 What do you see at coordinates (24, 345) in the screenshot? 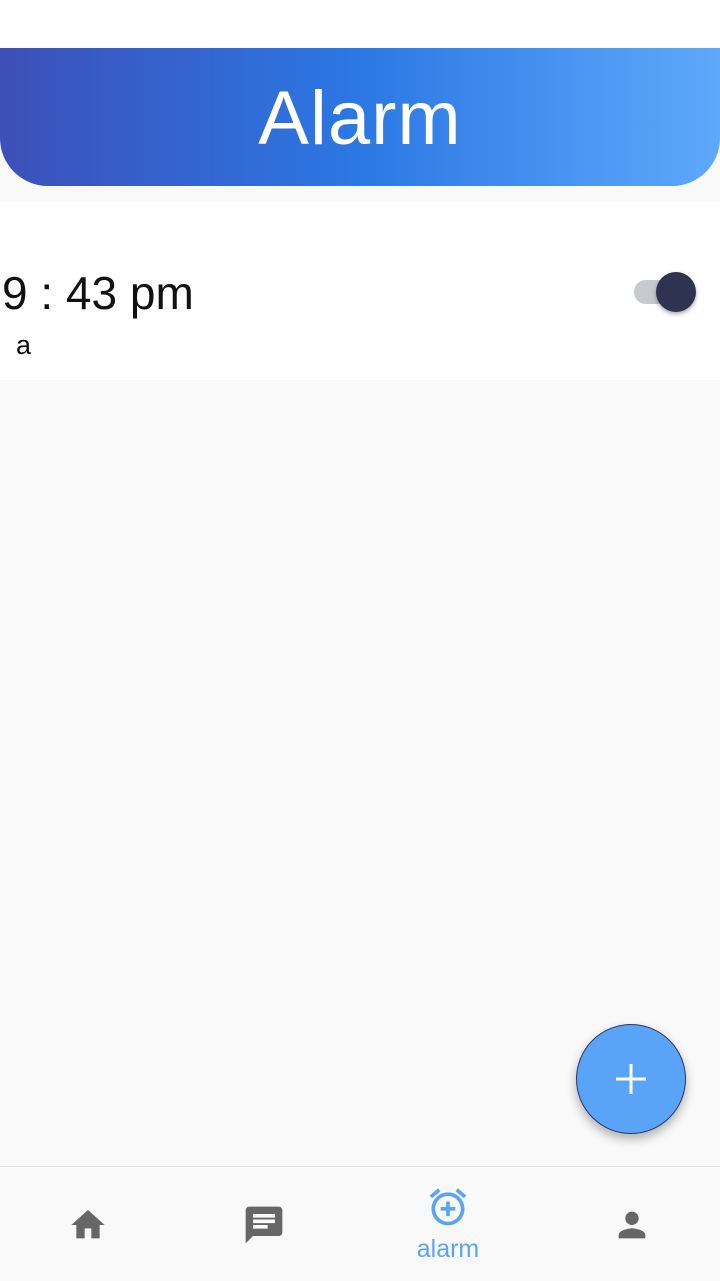
I see `alarm-label: a` at bounding box center [24, 345].